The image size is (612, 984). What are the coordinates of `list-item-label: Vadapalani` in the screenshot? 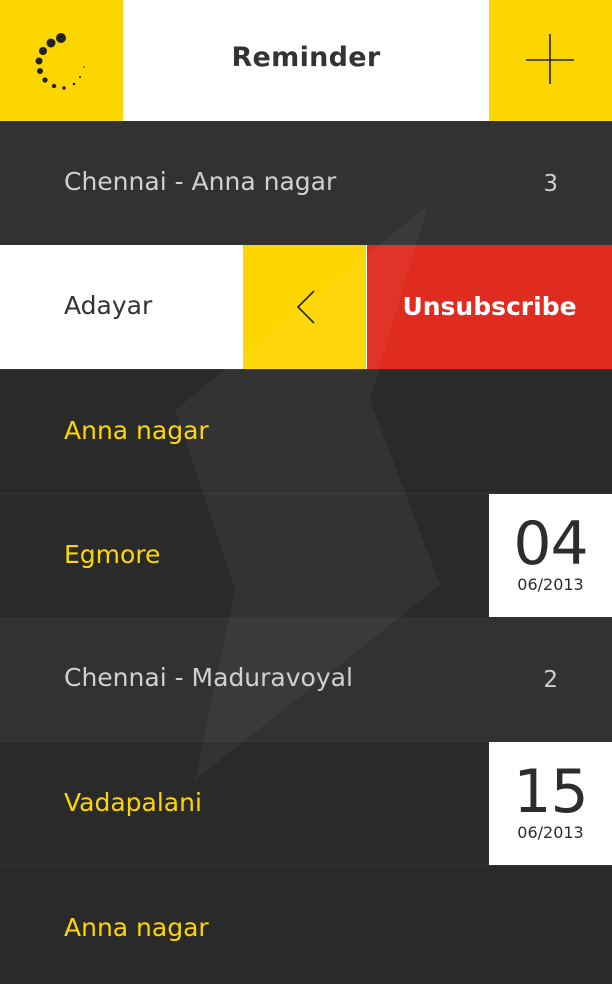 It's located at (133, 802).